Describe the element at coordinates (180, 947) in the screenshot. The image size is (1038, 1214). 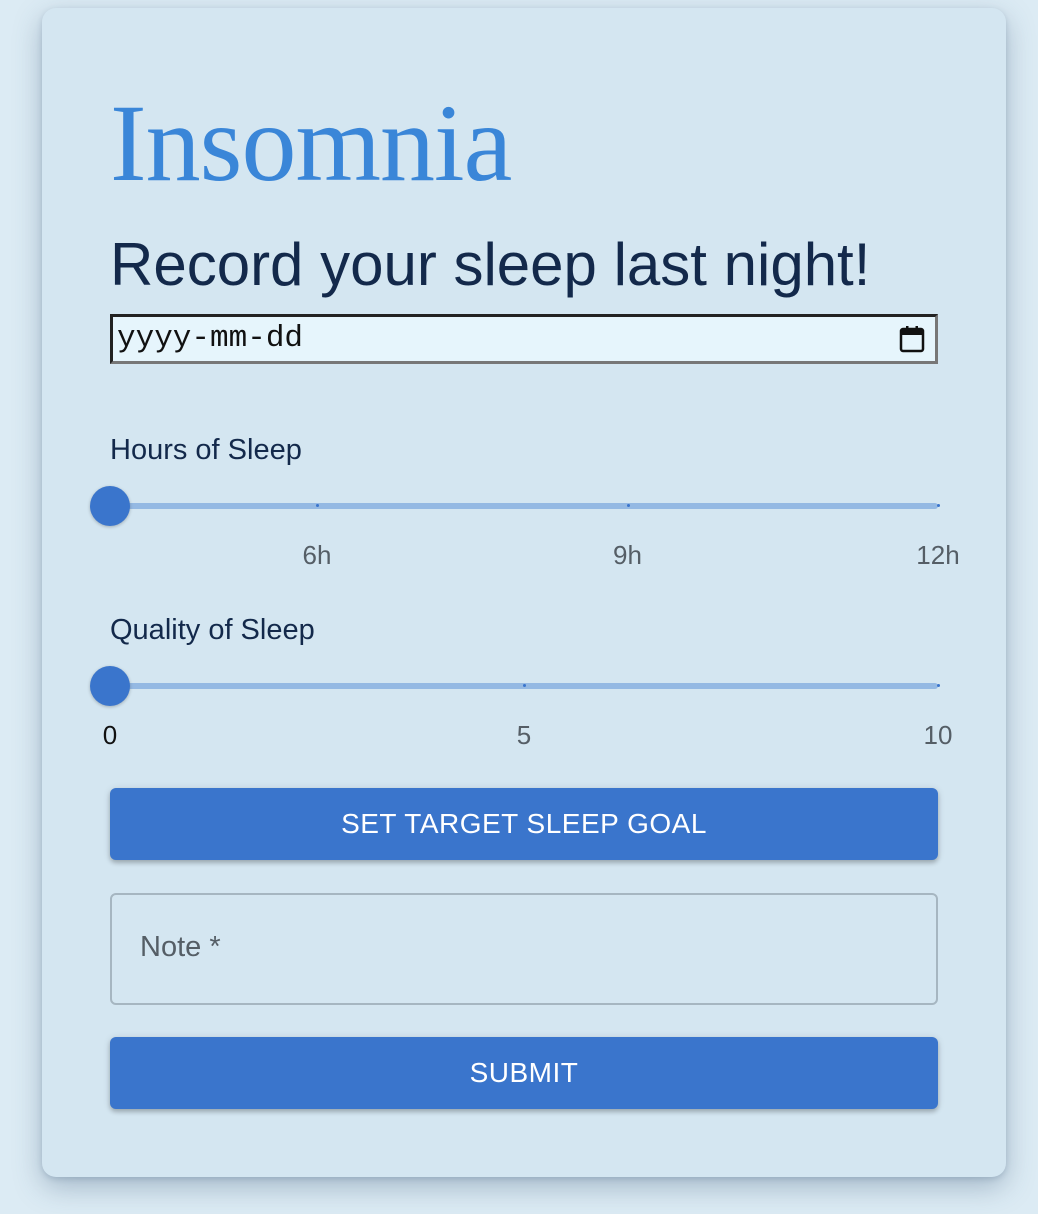
I see `note-field-label: Note *` at that location.